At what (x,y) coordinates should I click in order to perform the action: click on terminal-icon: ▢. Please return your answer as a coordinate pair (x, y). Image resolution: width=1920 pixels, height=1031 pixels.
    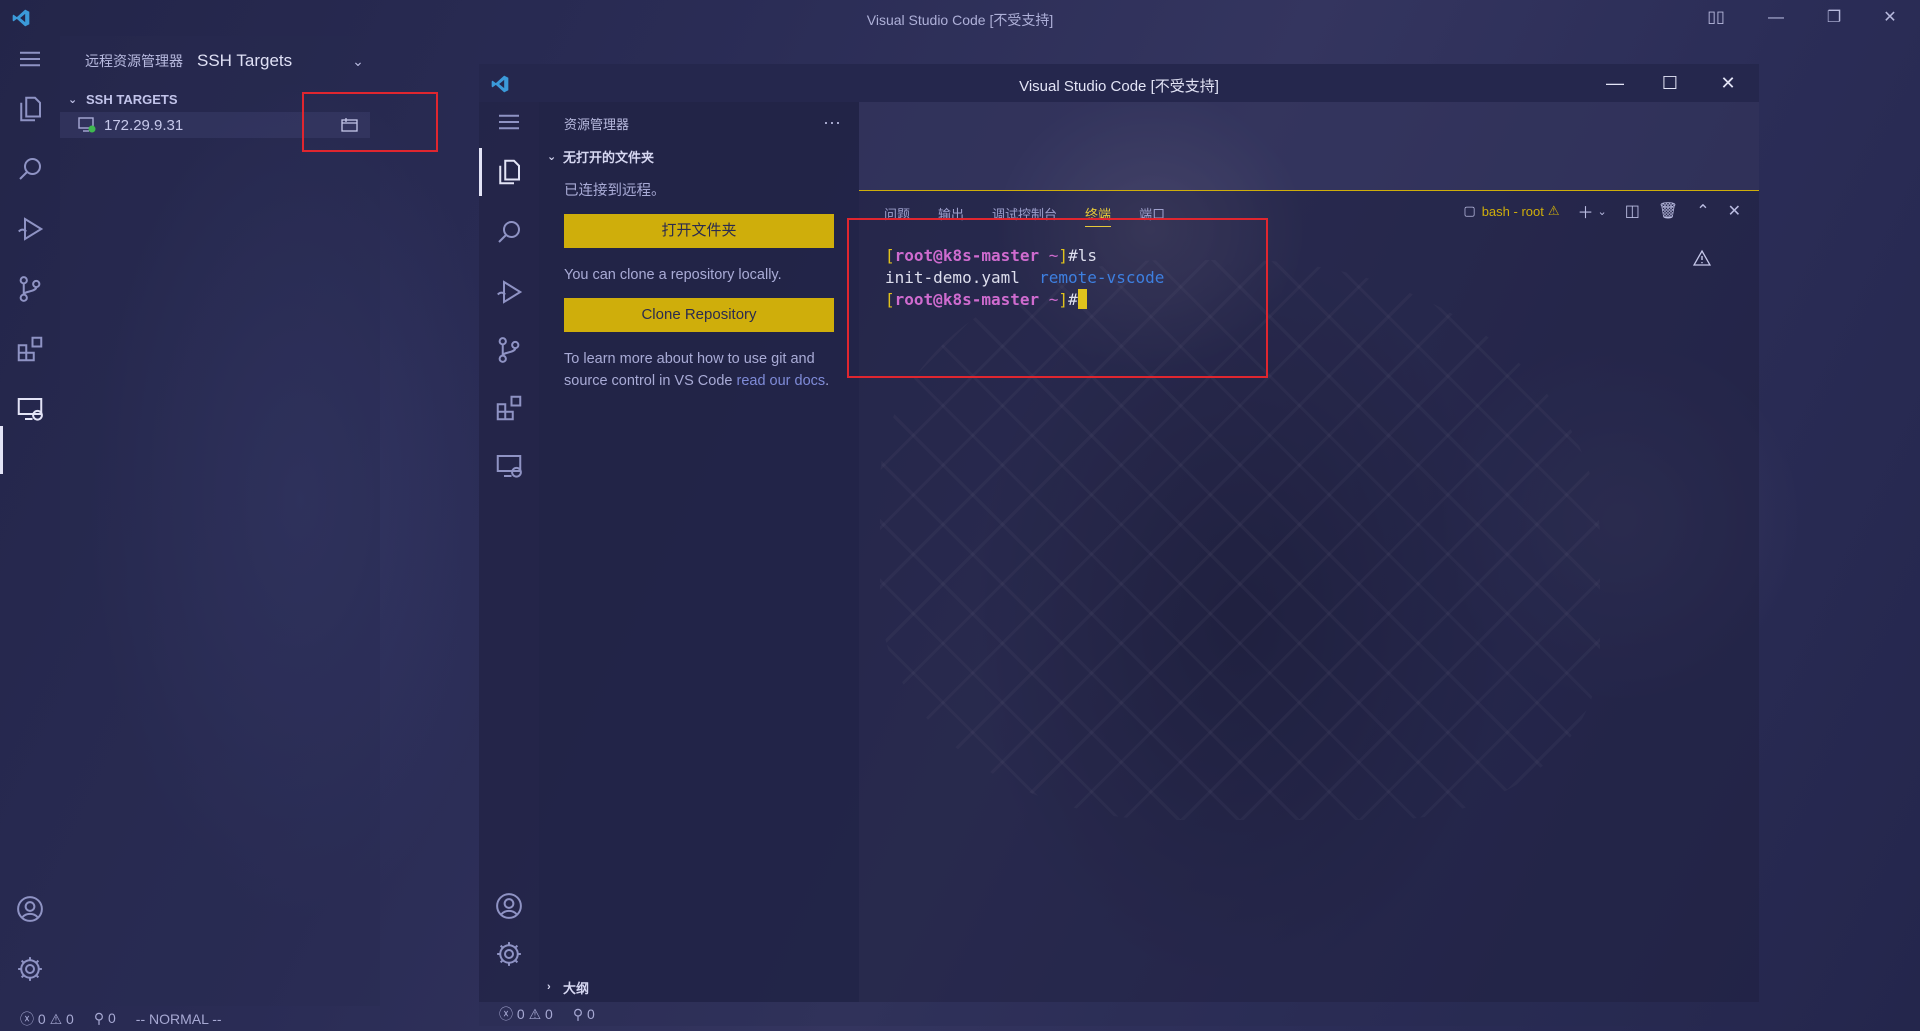
    Looking at the image, I should click on (1469, 210).